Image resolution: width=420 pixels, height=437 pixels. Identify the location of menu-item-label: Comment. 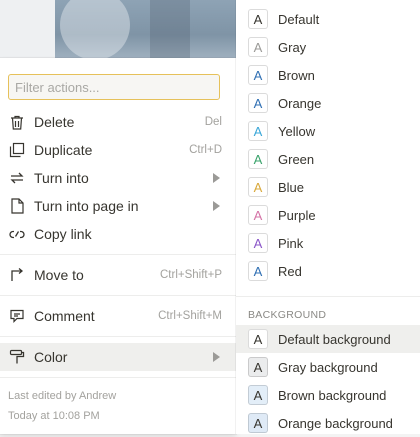
(64, 316).